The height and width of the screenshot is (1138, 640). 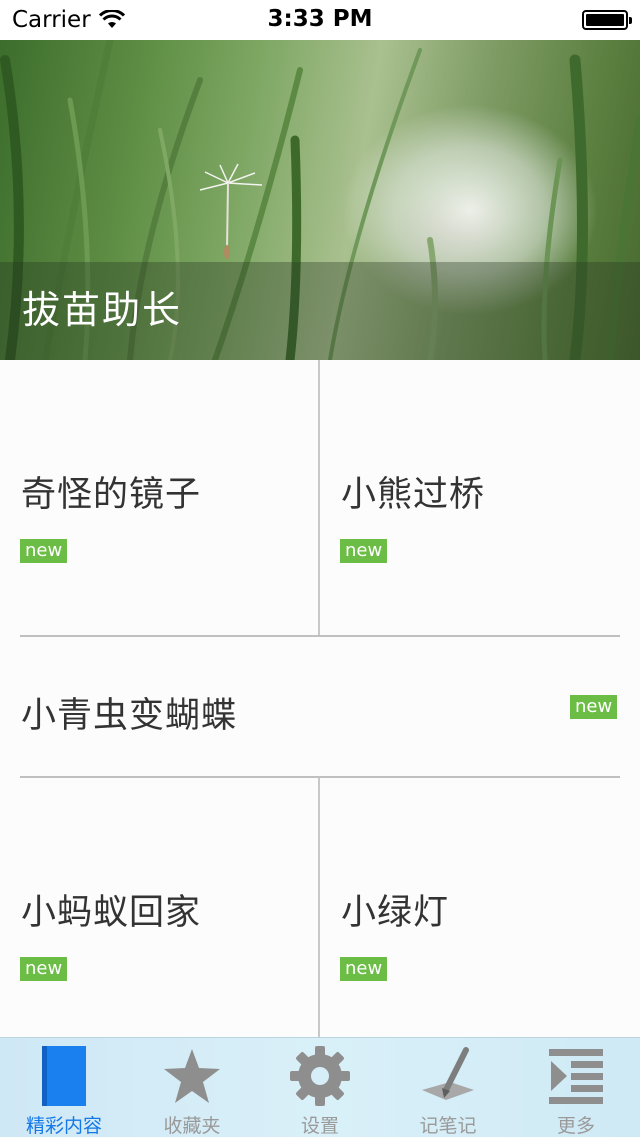 What do you see at coordinates (413, 495) in the screenshot?
I see `story-title: 小熊过桥` at bounding box center [413, 495].